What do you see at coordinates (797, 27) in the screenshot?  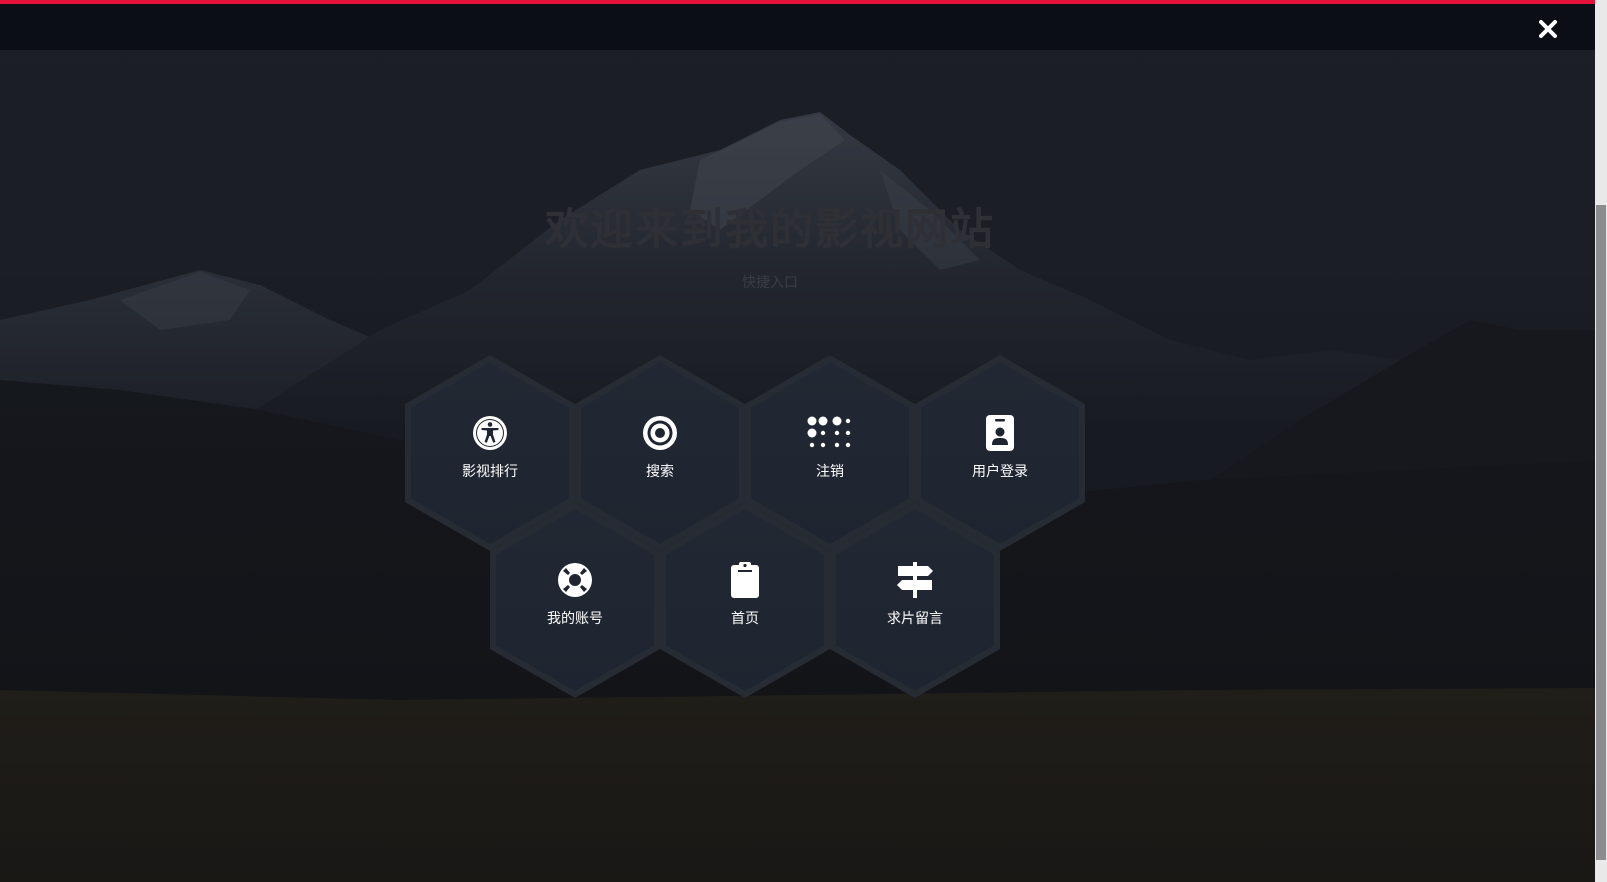 I see `top-bar` at bounding box center [797, 27].